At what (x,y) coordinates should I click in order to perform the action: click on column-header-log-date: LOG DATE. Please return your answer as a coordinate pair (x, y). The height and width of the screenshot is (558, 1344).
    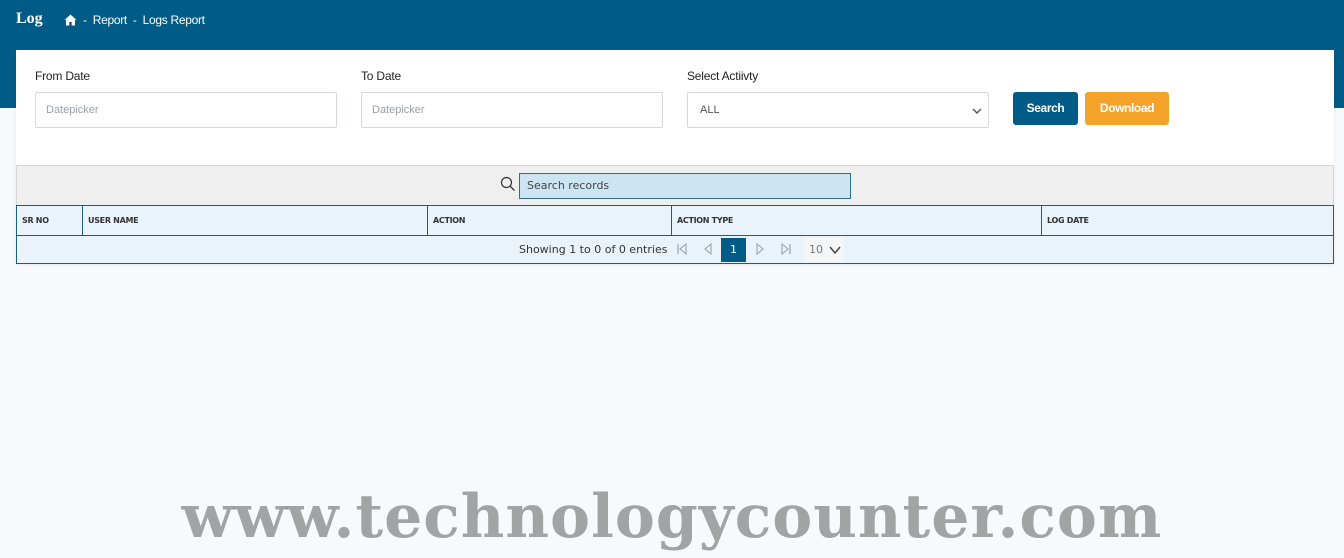
    Looking at the image, I should click on (1187, 220).